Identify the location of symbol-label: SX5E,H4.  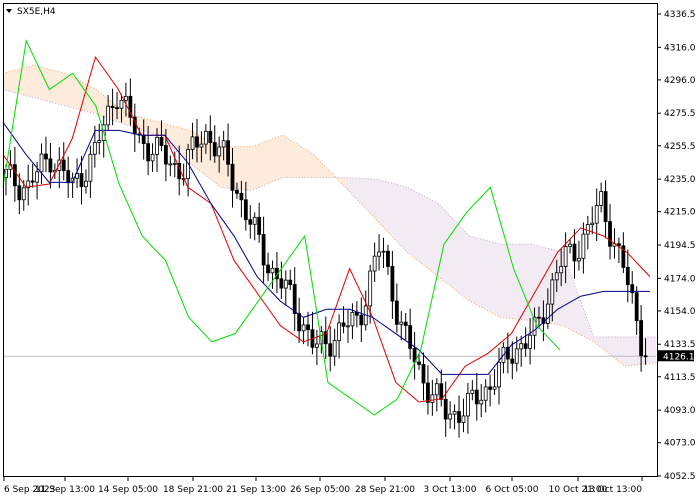
(36, 12).